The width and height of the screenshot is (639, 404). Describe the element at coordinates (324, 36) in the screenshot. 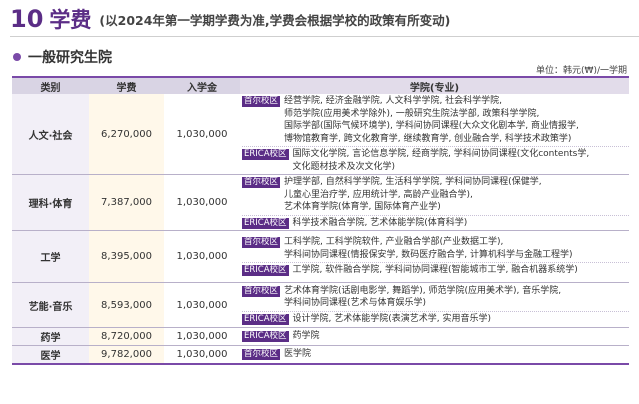

I see `title-divider` at that location.